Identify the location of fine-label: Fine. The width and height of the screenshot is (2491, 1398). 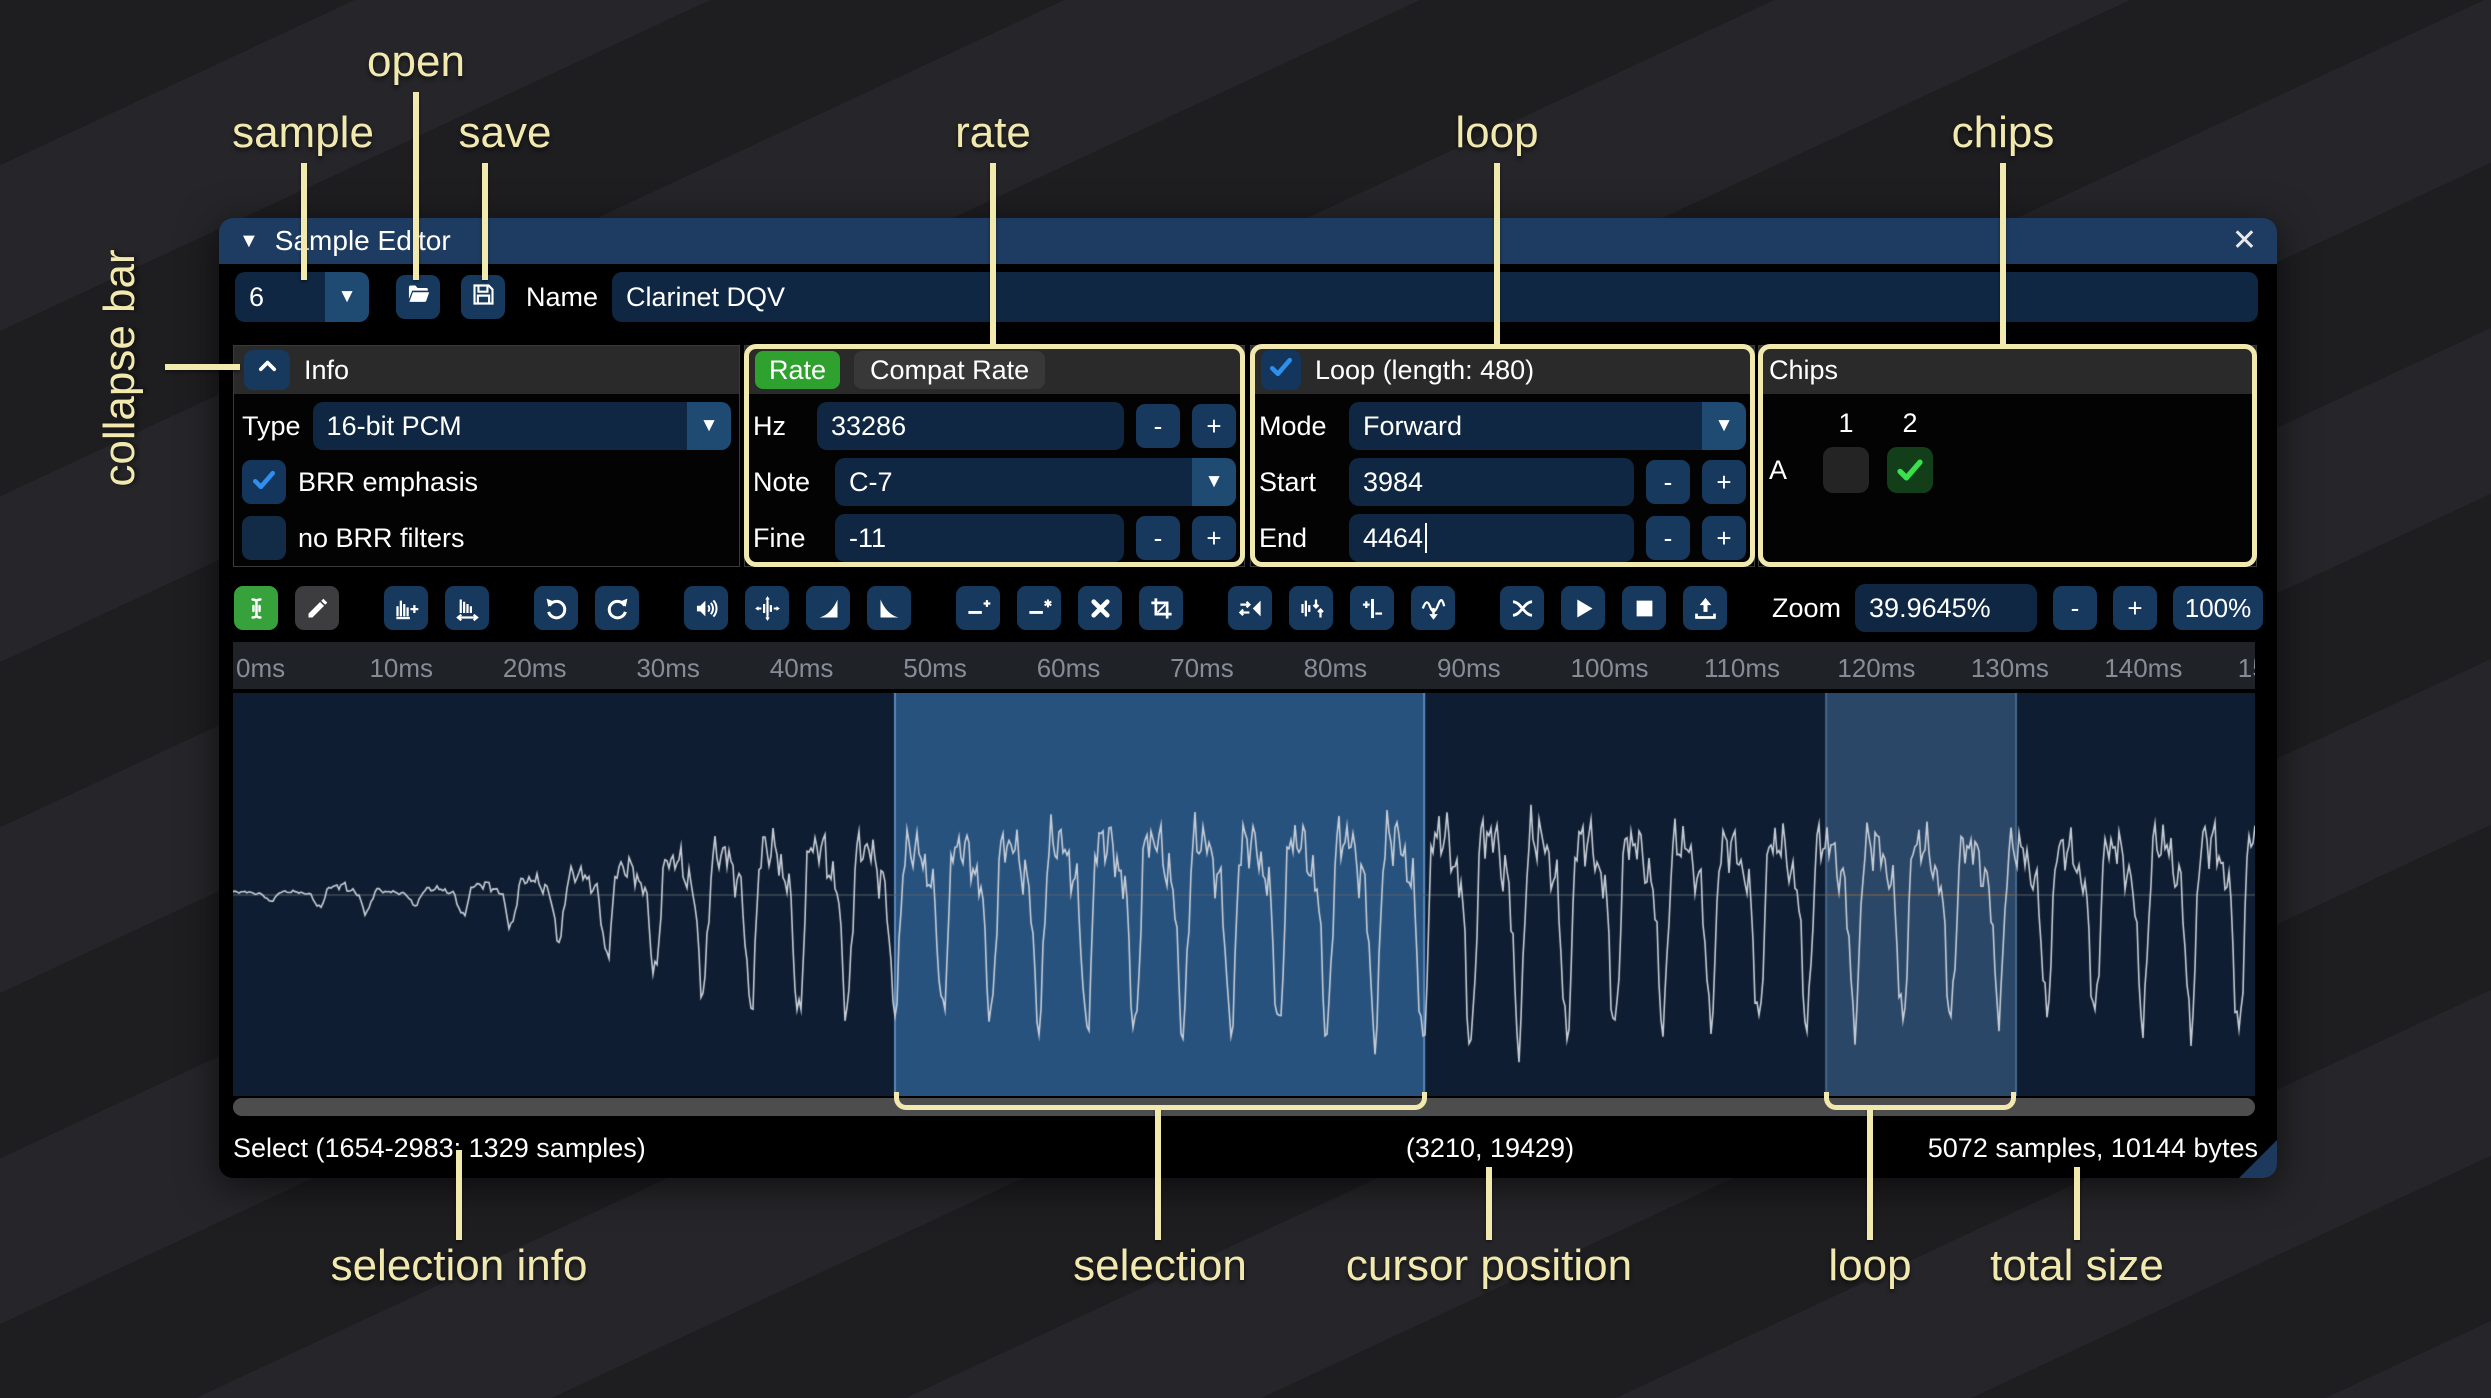
(779, 537).